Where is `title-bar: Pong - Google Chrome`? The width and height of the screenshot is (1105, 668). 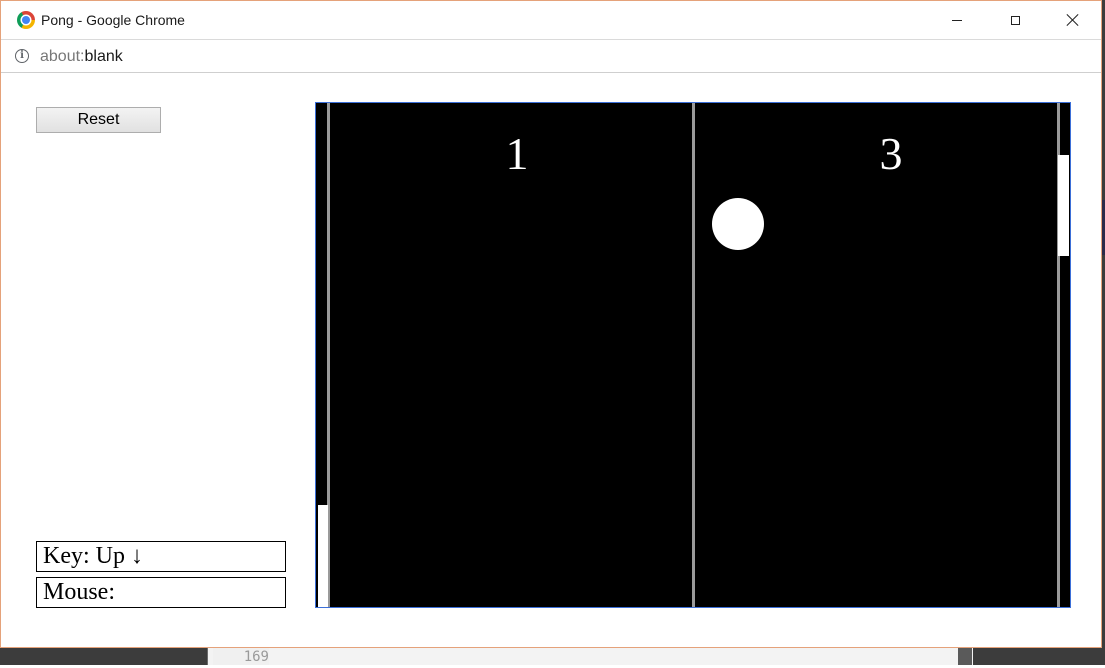 title-bar: Pong - Google Chrome is located at coordinates (551, 20).